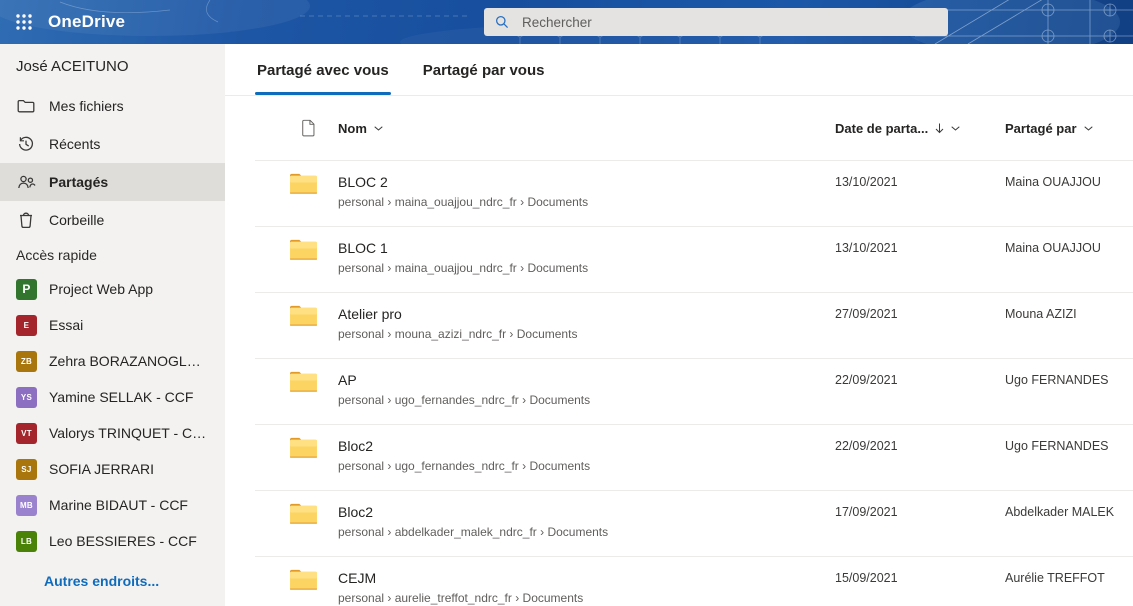 This screenshot has width=1133, height=606. Describe the element at coordinates (370, 314) in the screenshot. I see `file-name: Atelier pro` at that location.